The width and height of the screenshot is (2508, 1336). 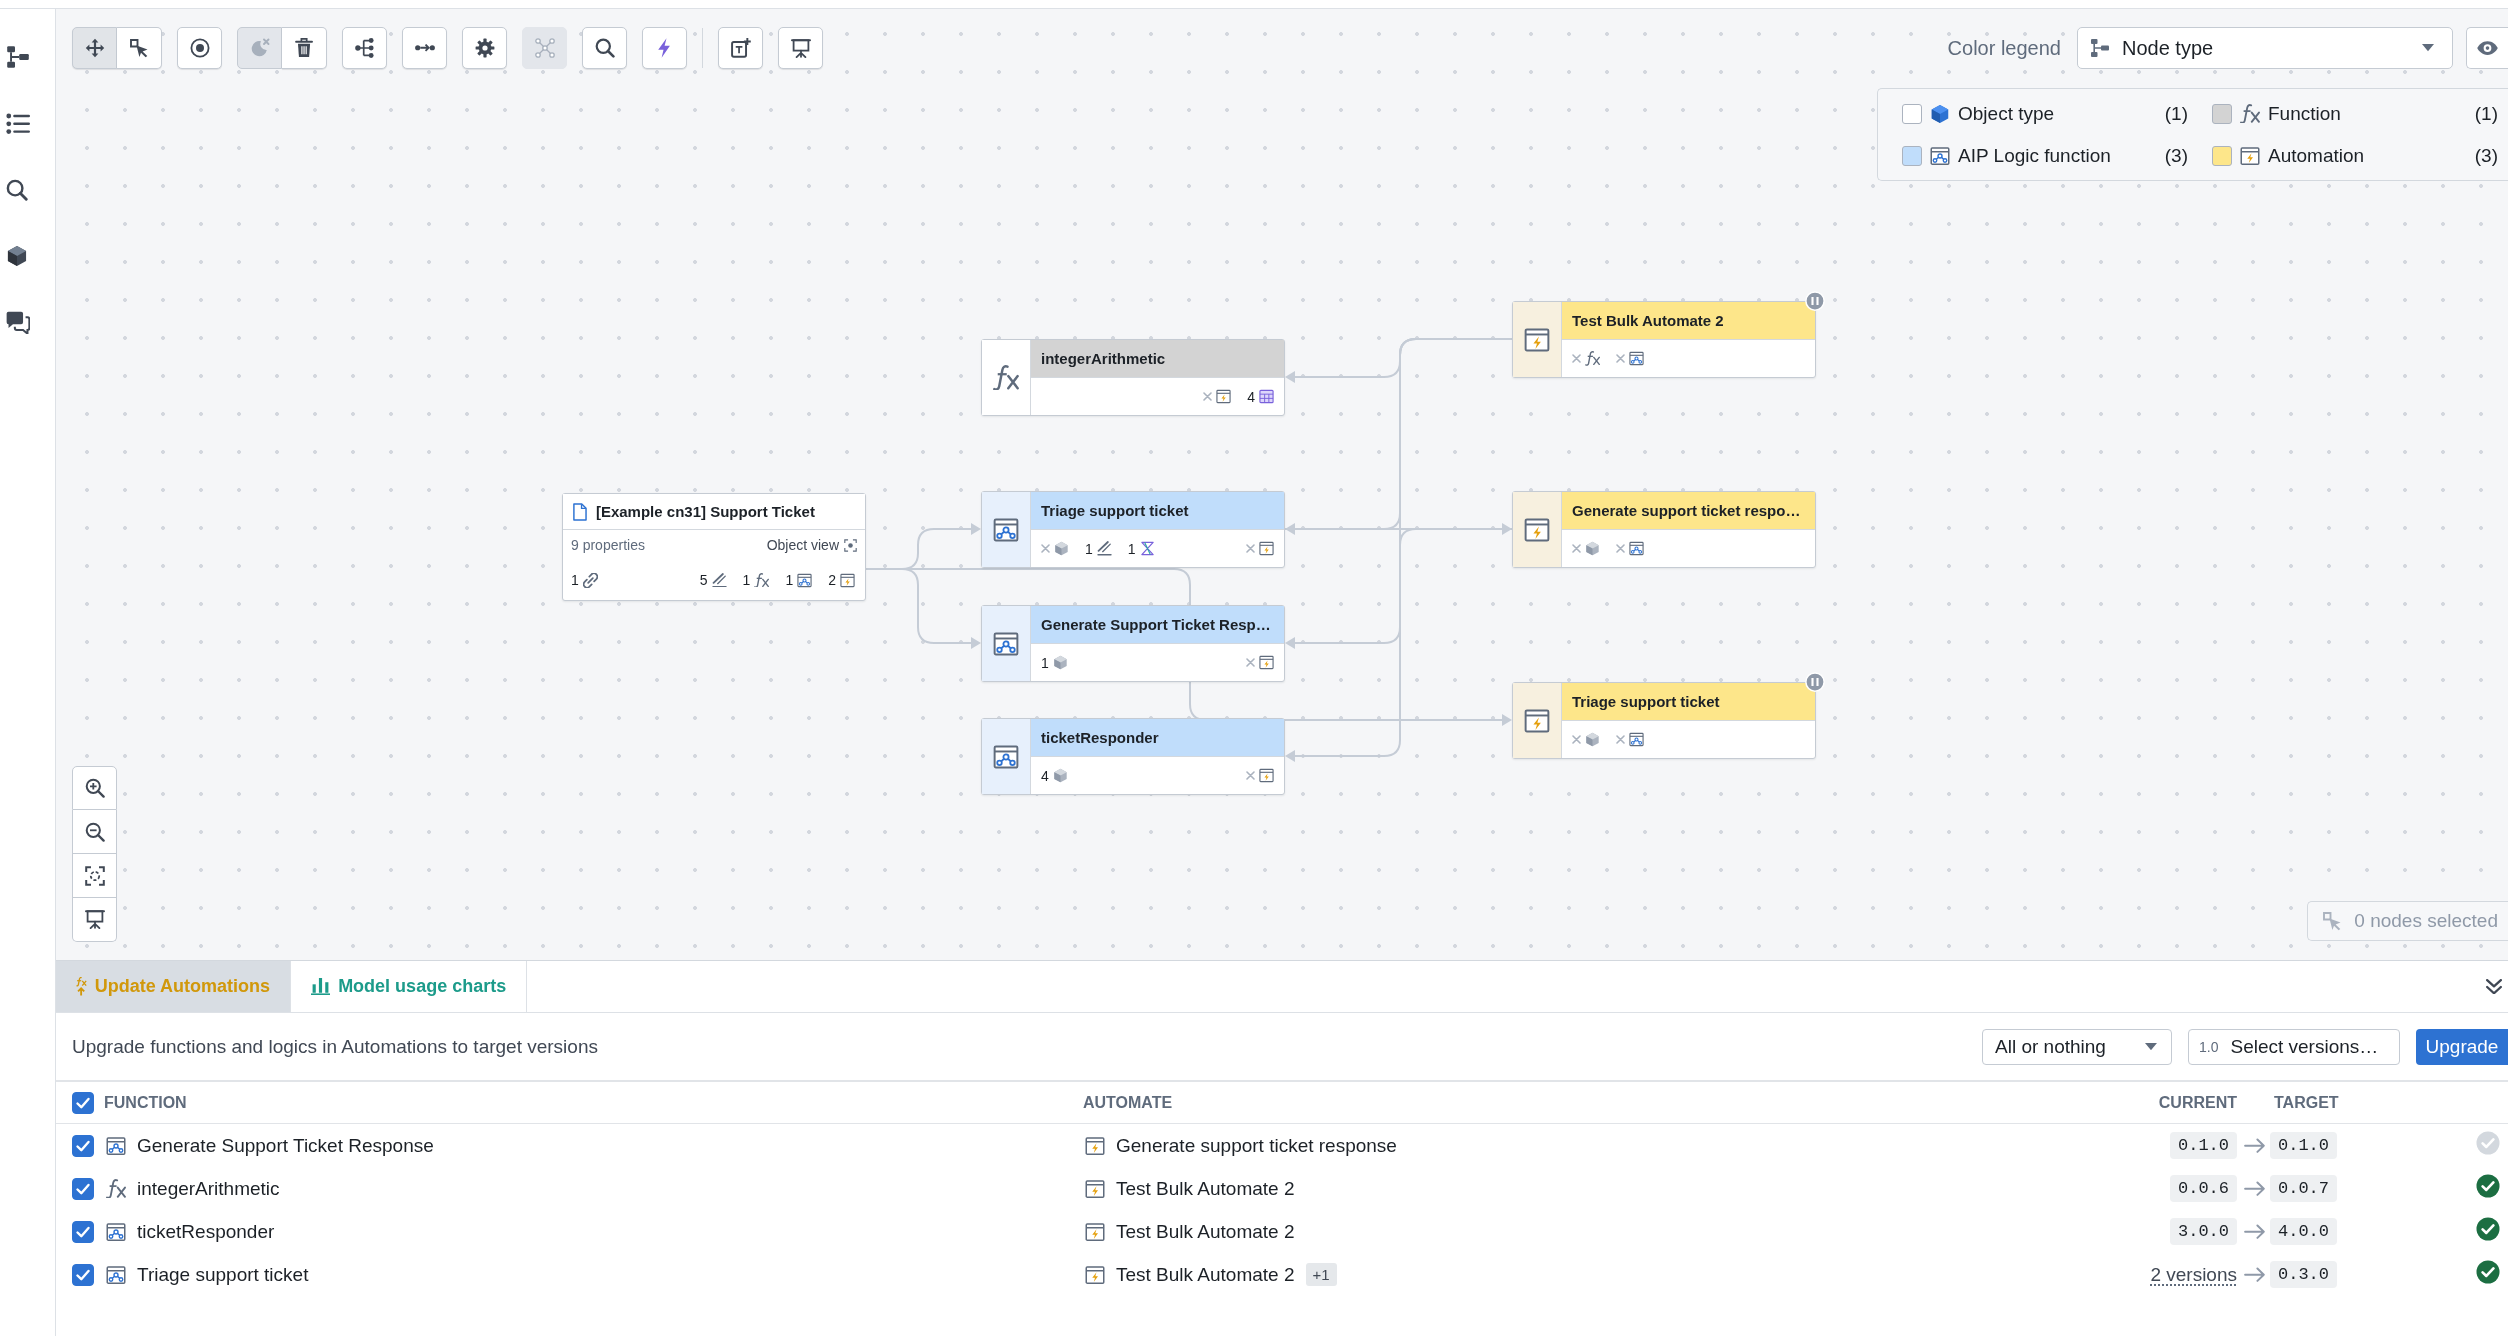 I want to click on eye-icon, so click(x=2487, y=48).